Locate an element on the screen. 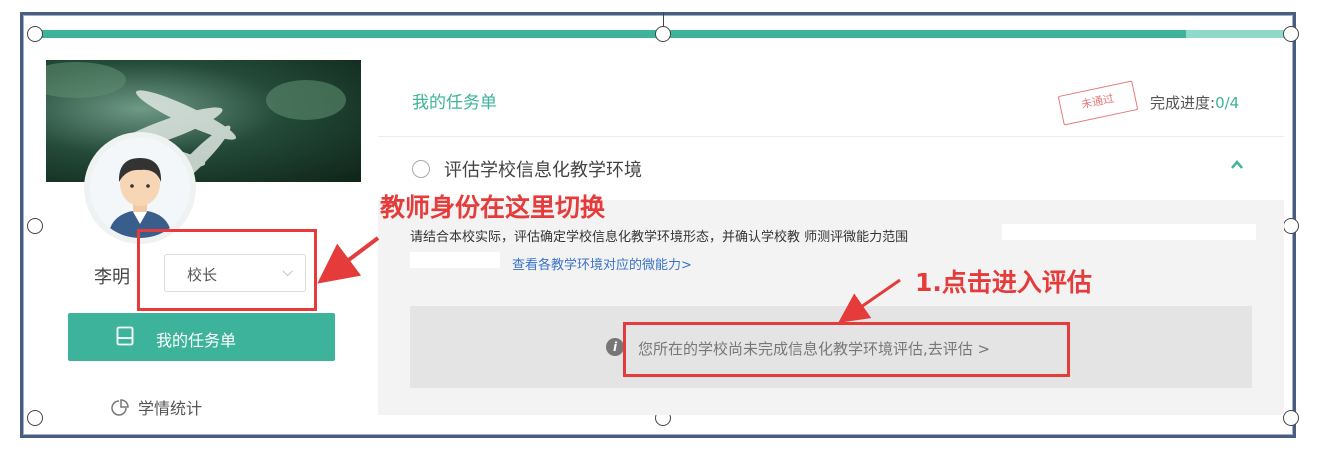  annotation-arrow-evaluate is located at coordinates (869, 300).